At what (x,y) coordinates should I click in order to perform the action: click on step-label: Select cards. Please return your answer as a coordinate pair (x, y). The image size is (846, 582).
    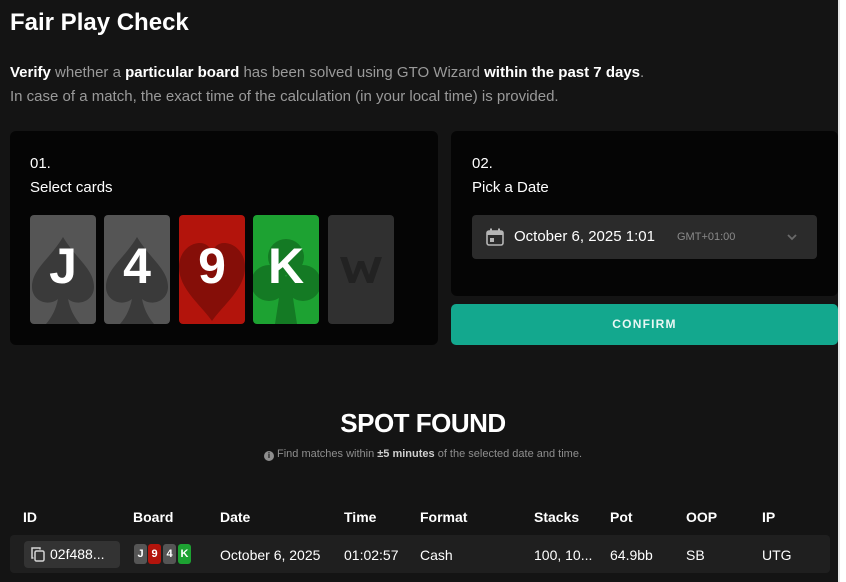
    Looking at the image, I should click on (71, 187).